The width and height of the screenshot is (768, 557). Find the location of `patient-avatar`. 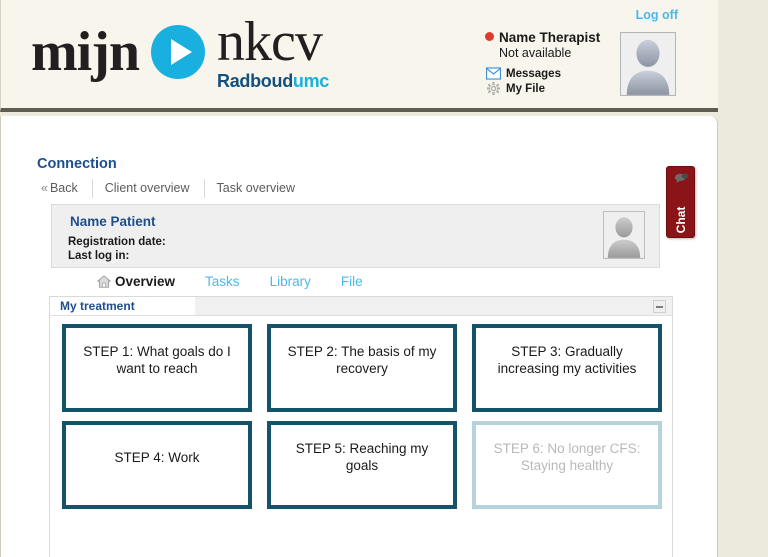

patient-avatar is located at coordinates (624, 235).